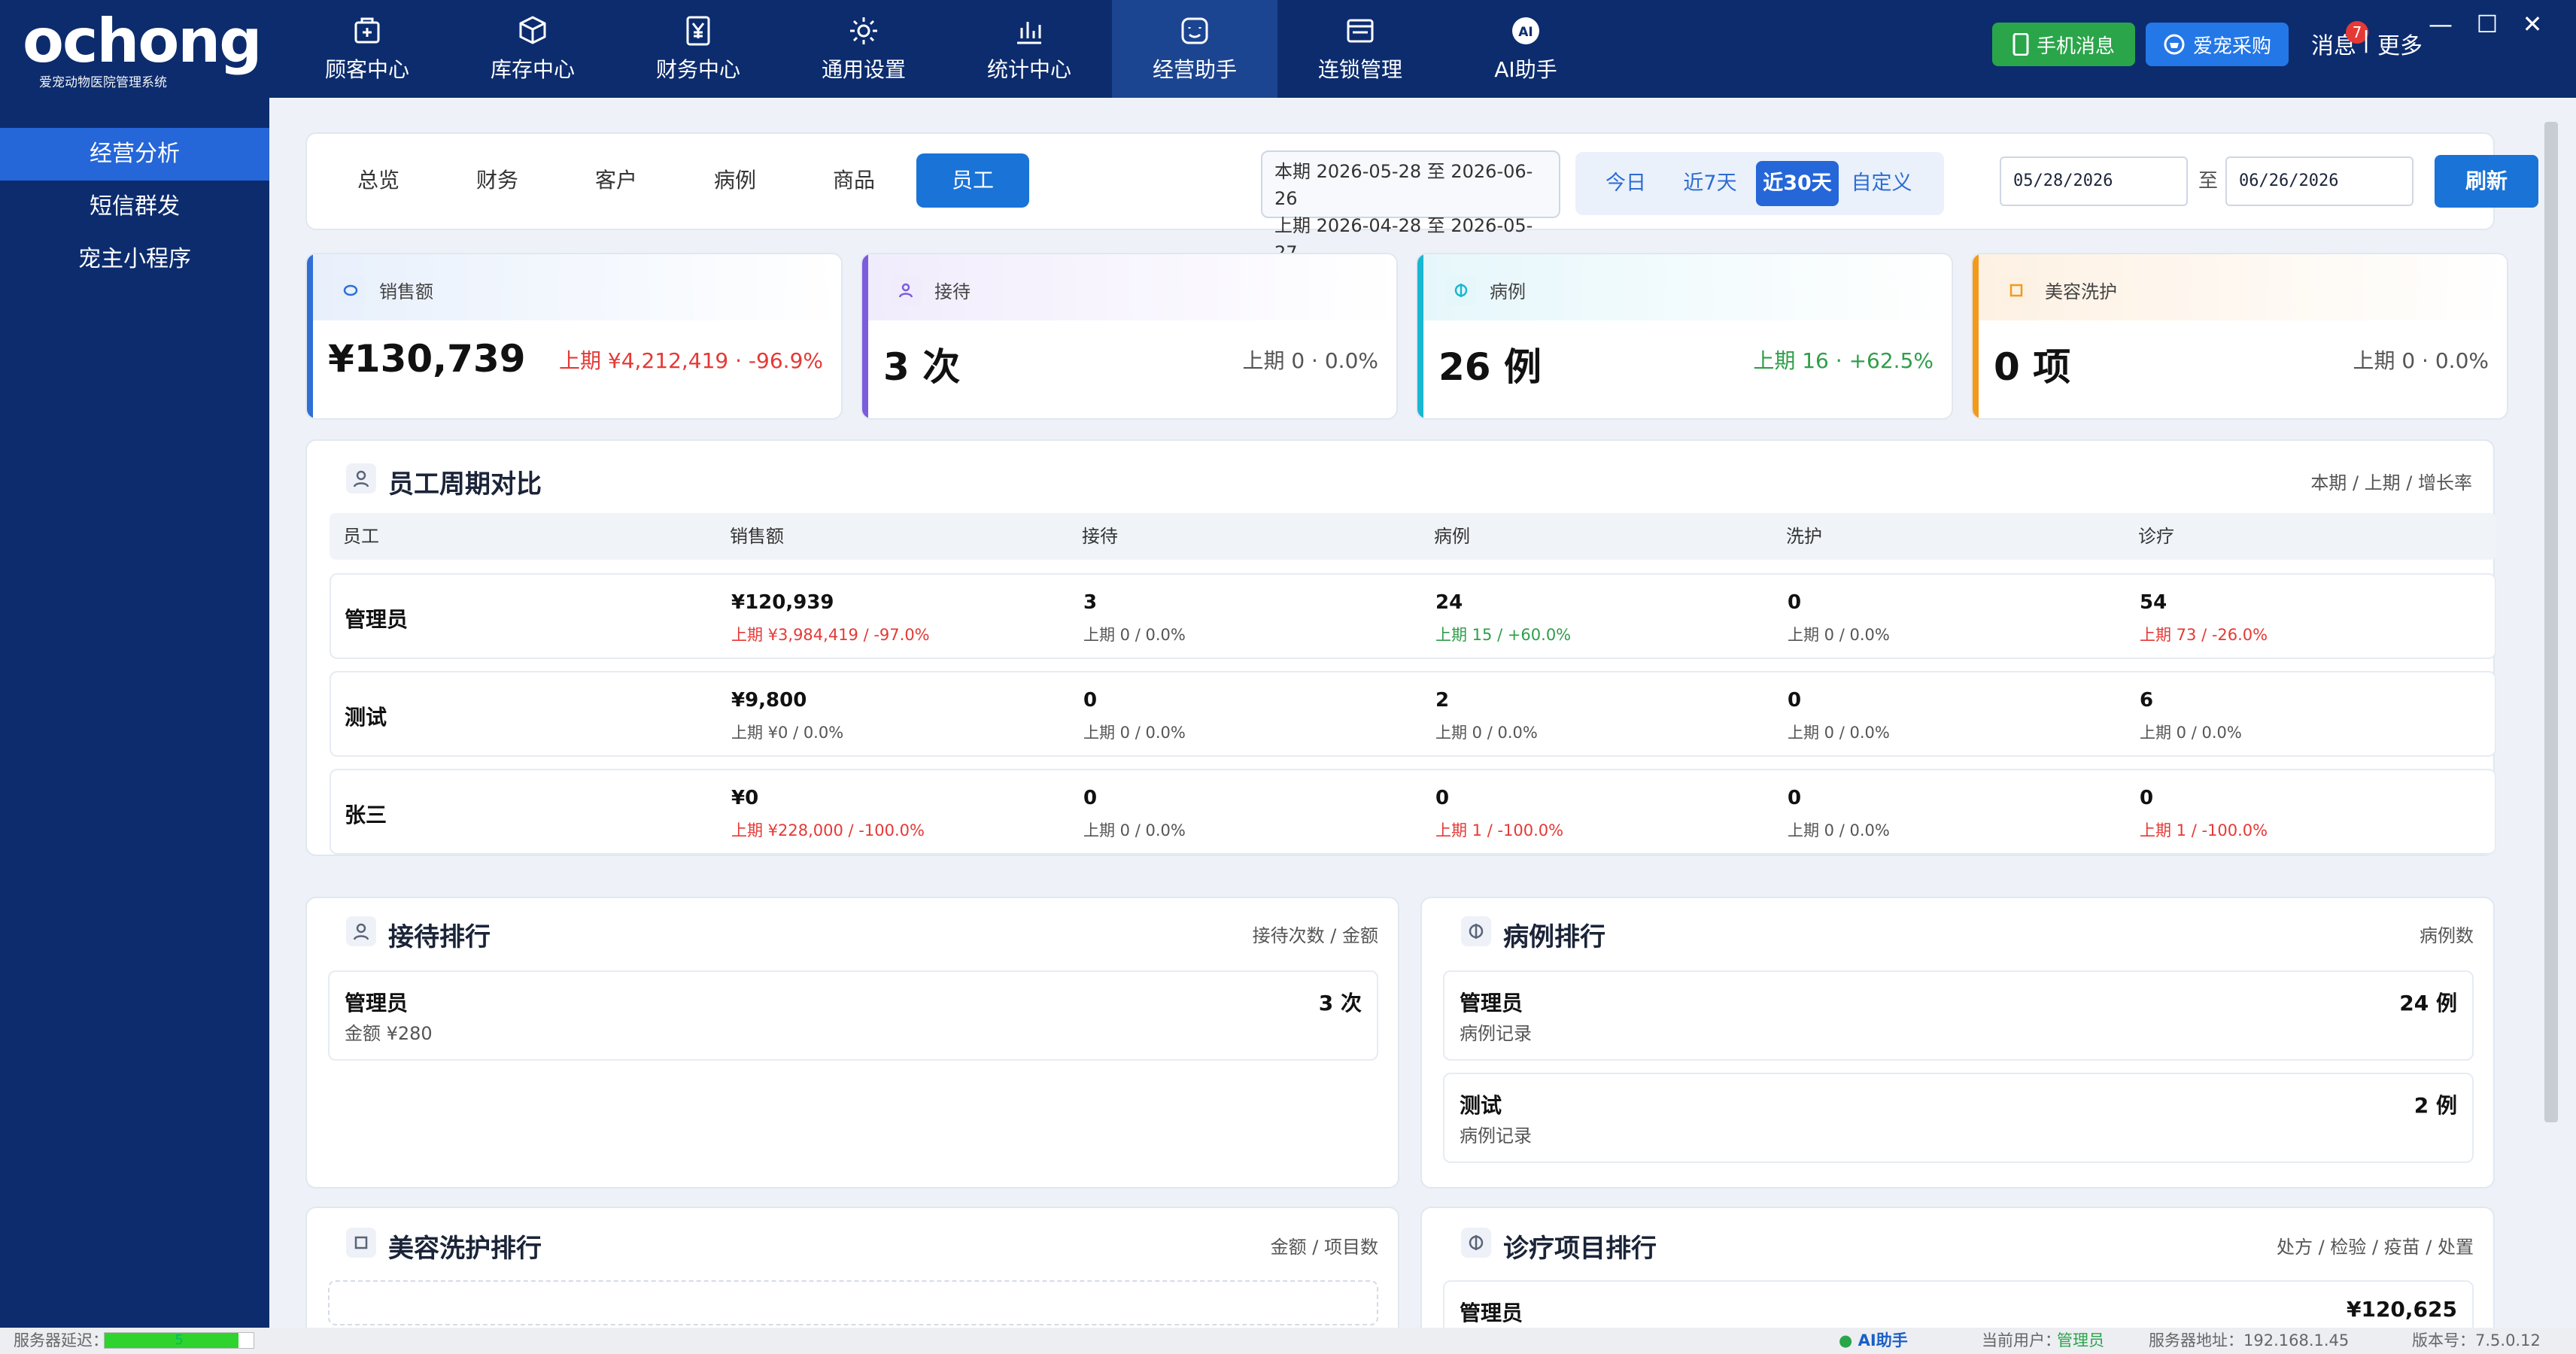  Describe the element at coordinates (2175, 44) in the screenshot. I see `cart-icon` at that location.